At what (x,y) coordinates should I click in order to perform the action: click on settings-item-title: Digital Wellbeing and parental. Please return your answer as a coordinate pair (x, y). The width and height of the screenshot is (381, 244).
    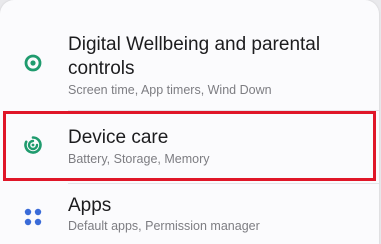
    Looking at the image, I should click on (194, 44).